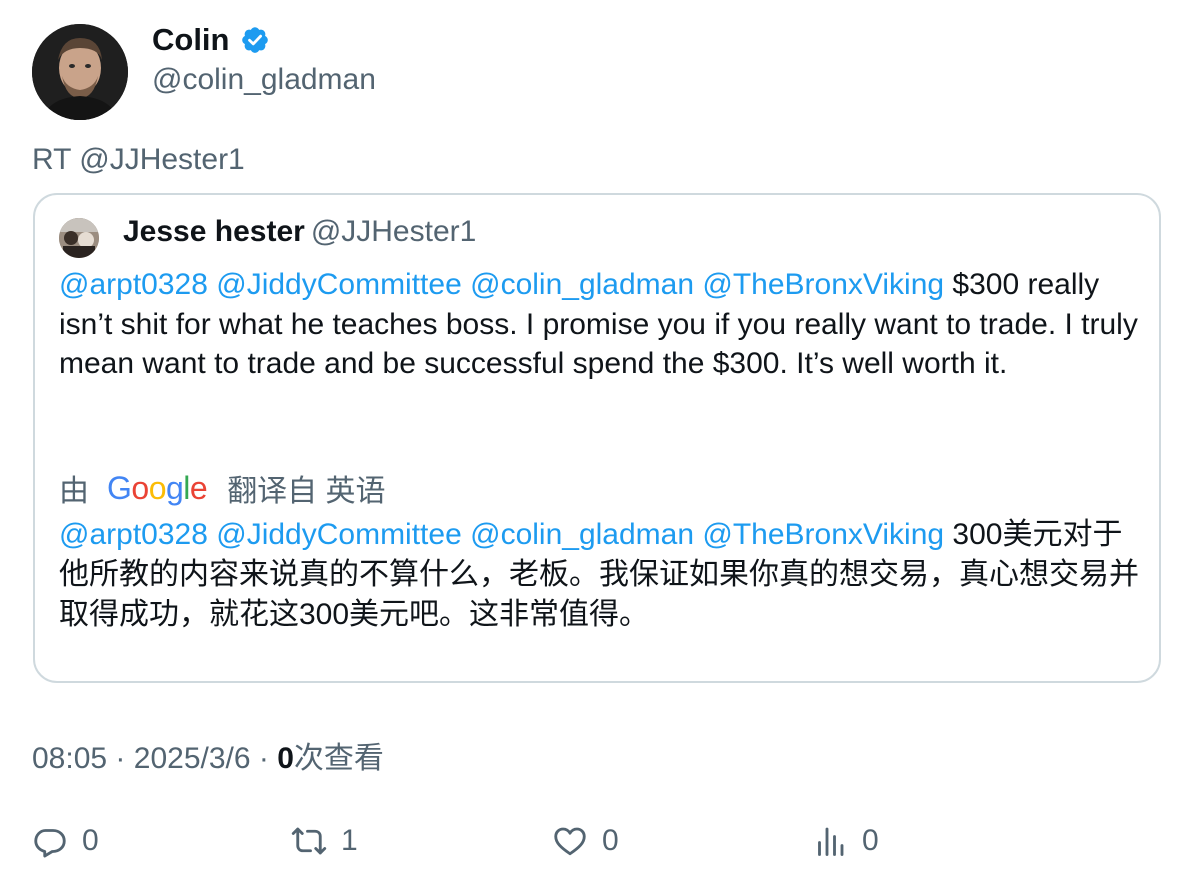 The height and width of the screenshot is (886, 1196). I want to click on views-count: 0, so click(285, 758).